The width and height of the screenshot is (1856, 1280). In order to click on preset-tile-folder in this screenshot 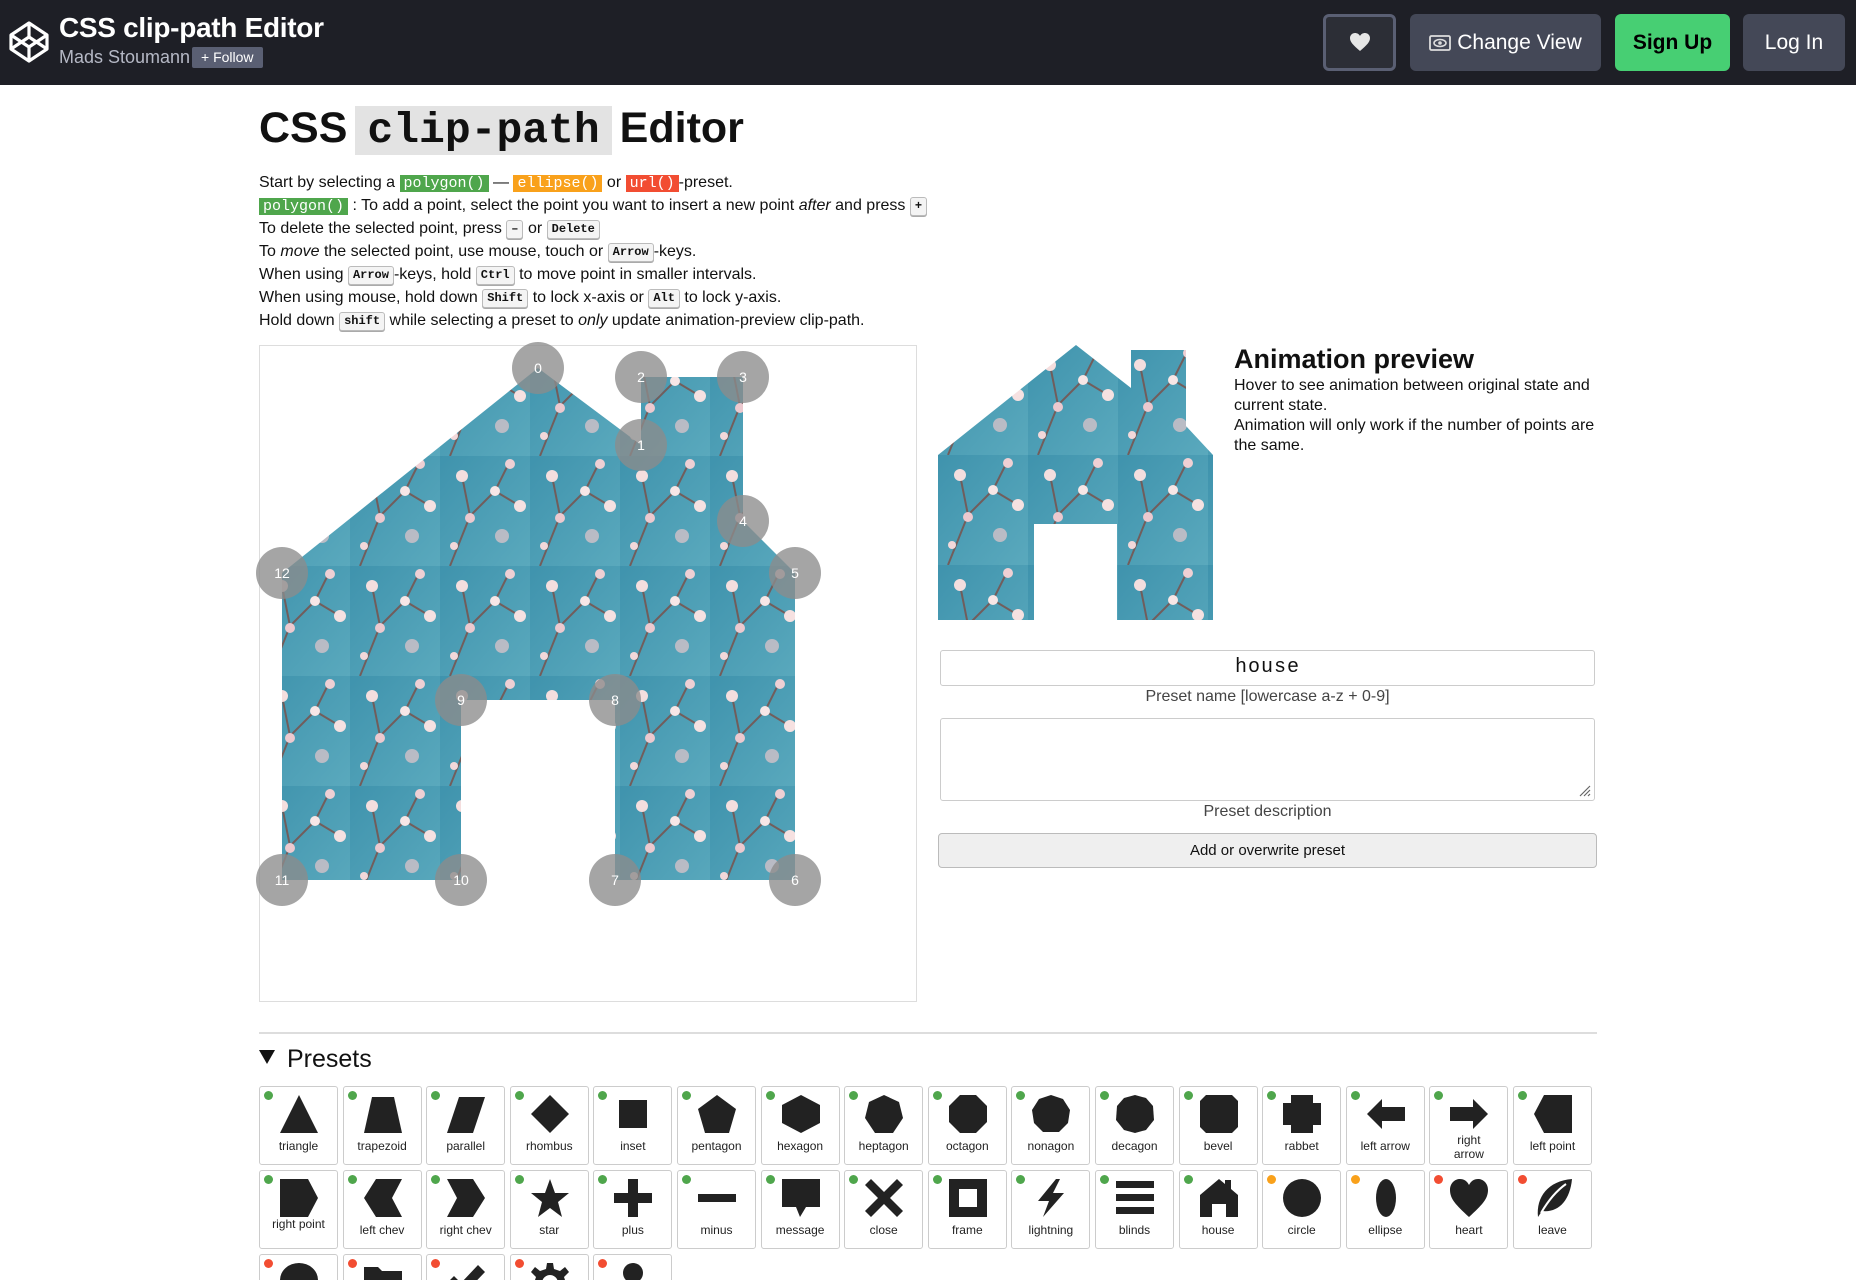, I will do `click(382, 1267)`.